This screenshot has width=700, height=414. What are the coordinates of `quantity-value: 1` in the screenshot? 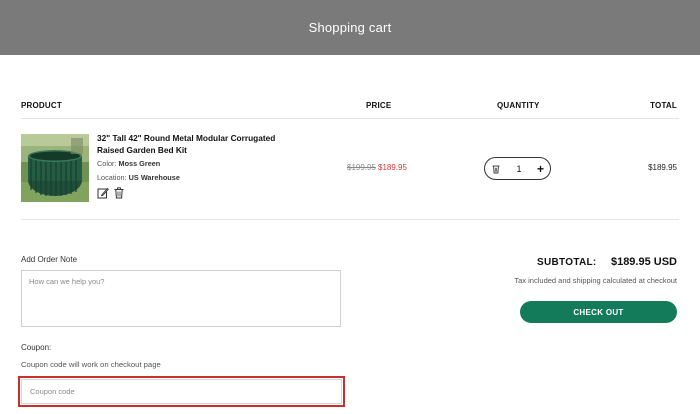 It's located at (518, 169).